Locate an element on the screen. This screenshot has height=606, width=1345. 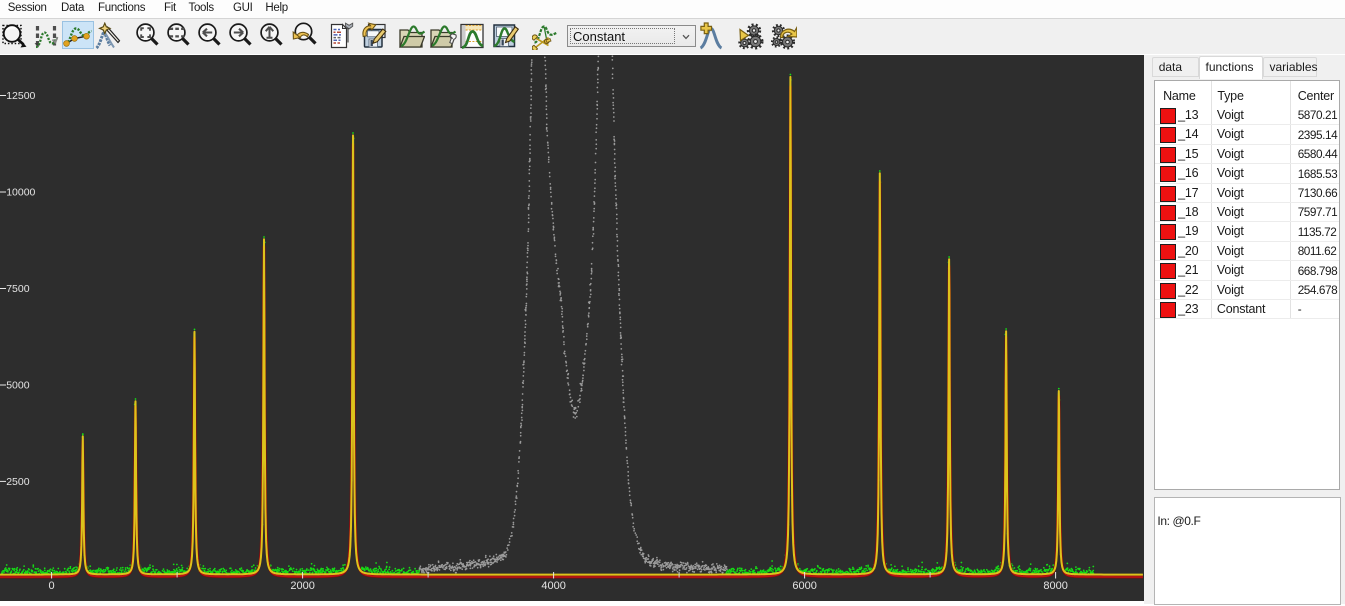
svg-text: 5000 is located at coordinates (18, 386).